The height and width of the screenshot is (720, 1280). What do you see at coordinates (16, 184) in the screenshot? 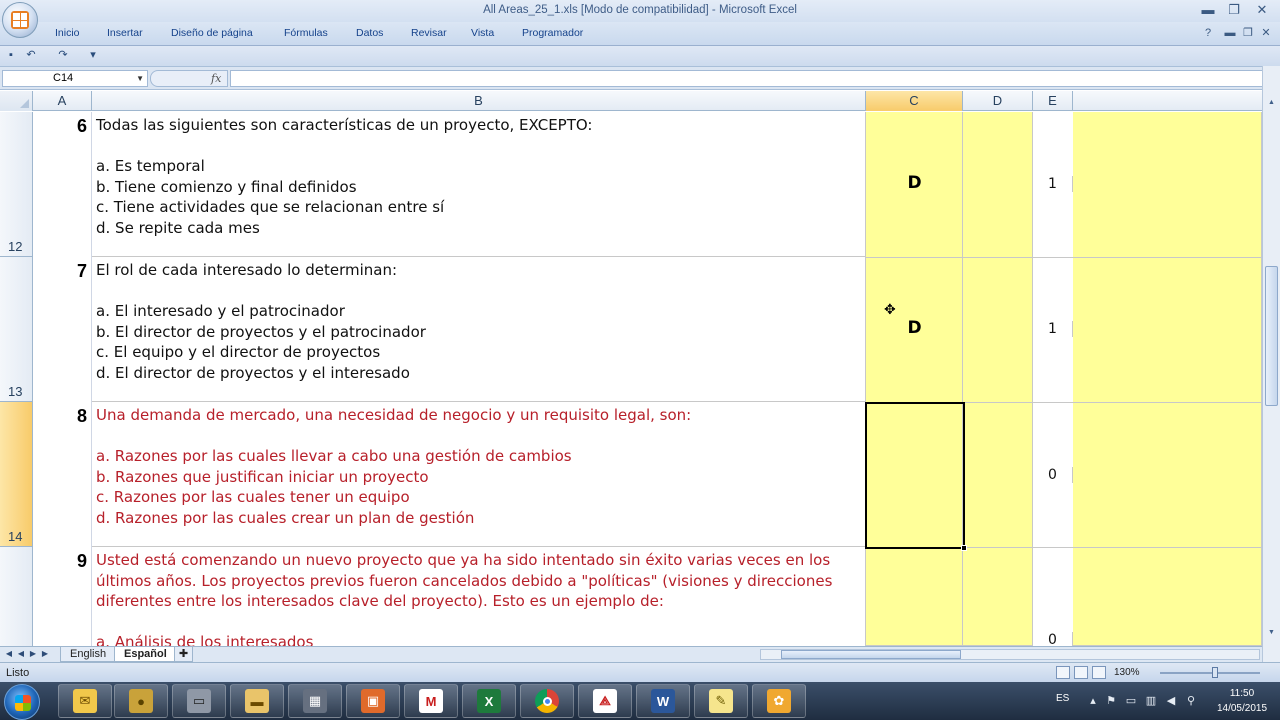
I see `row-header-12: 12` at bounding box center [16, 184].